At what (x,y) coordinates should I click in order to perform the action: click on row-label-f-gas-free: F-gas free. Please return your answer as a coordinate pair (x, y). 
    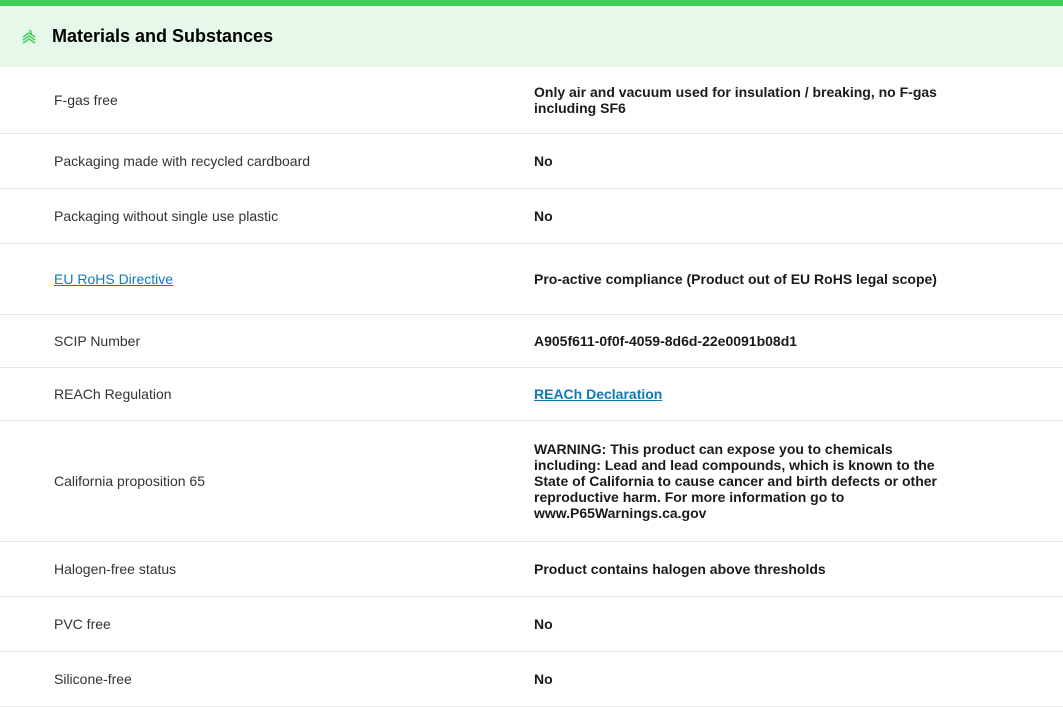
    Looking at the image, I should click on (86, 100).